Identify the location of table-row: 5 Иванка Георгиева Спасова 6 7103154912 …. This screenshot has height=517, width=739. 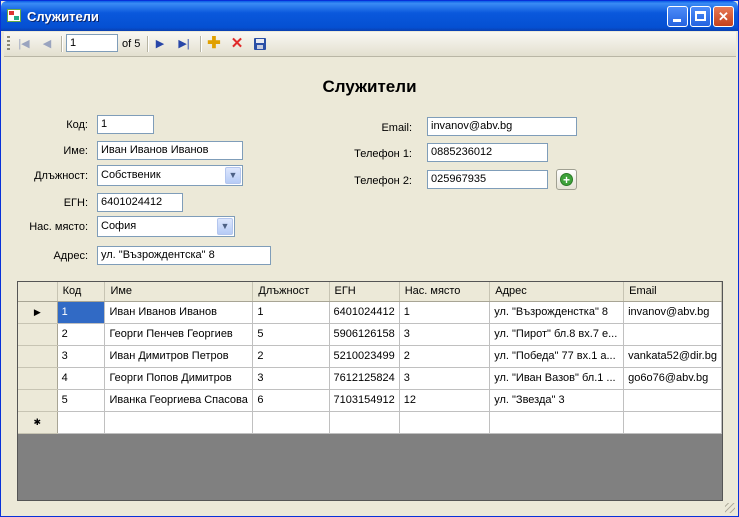
(370, 400).